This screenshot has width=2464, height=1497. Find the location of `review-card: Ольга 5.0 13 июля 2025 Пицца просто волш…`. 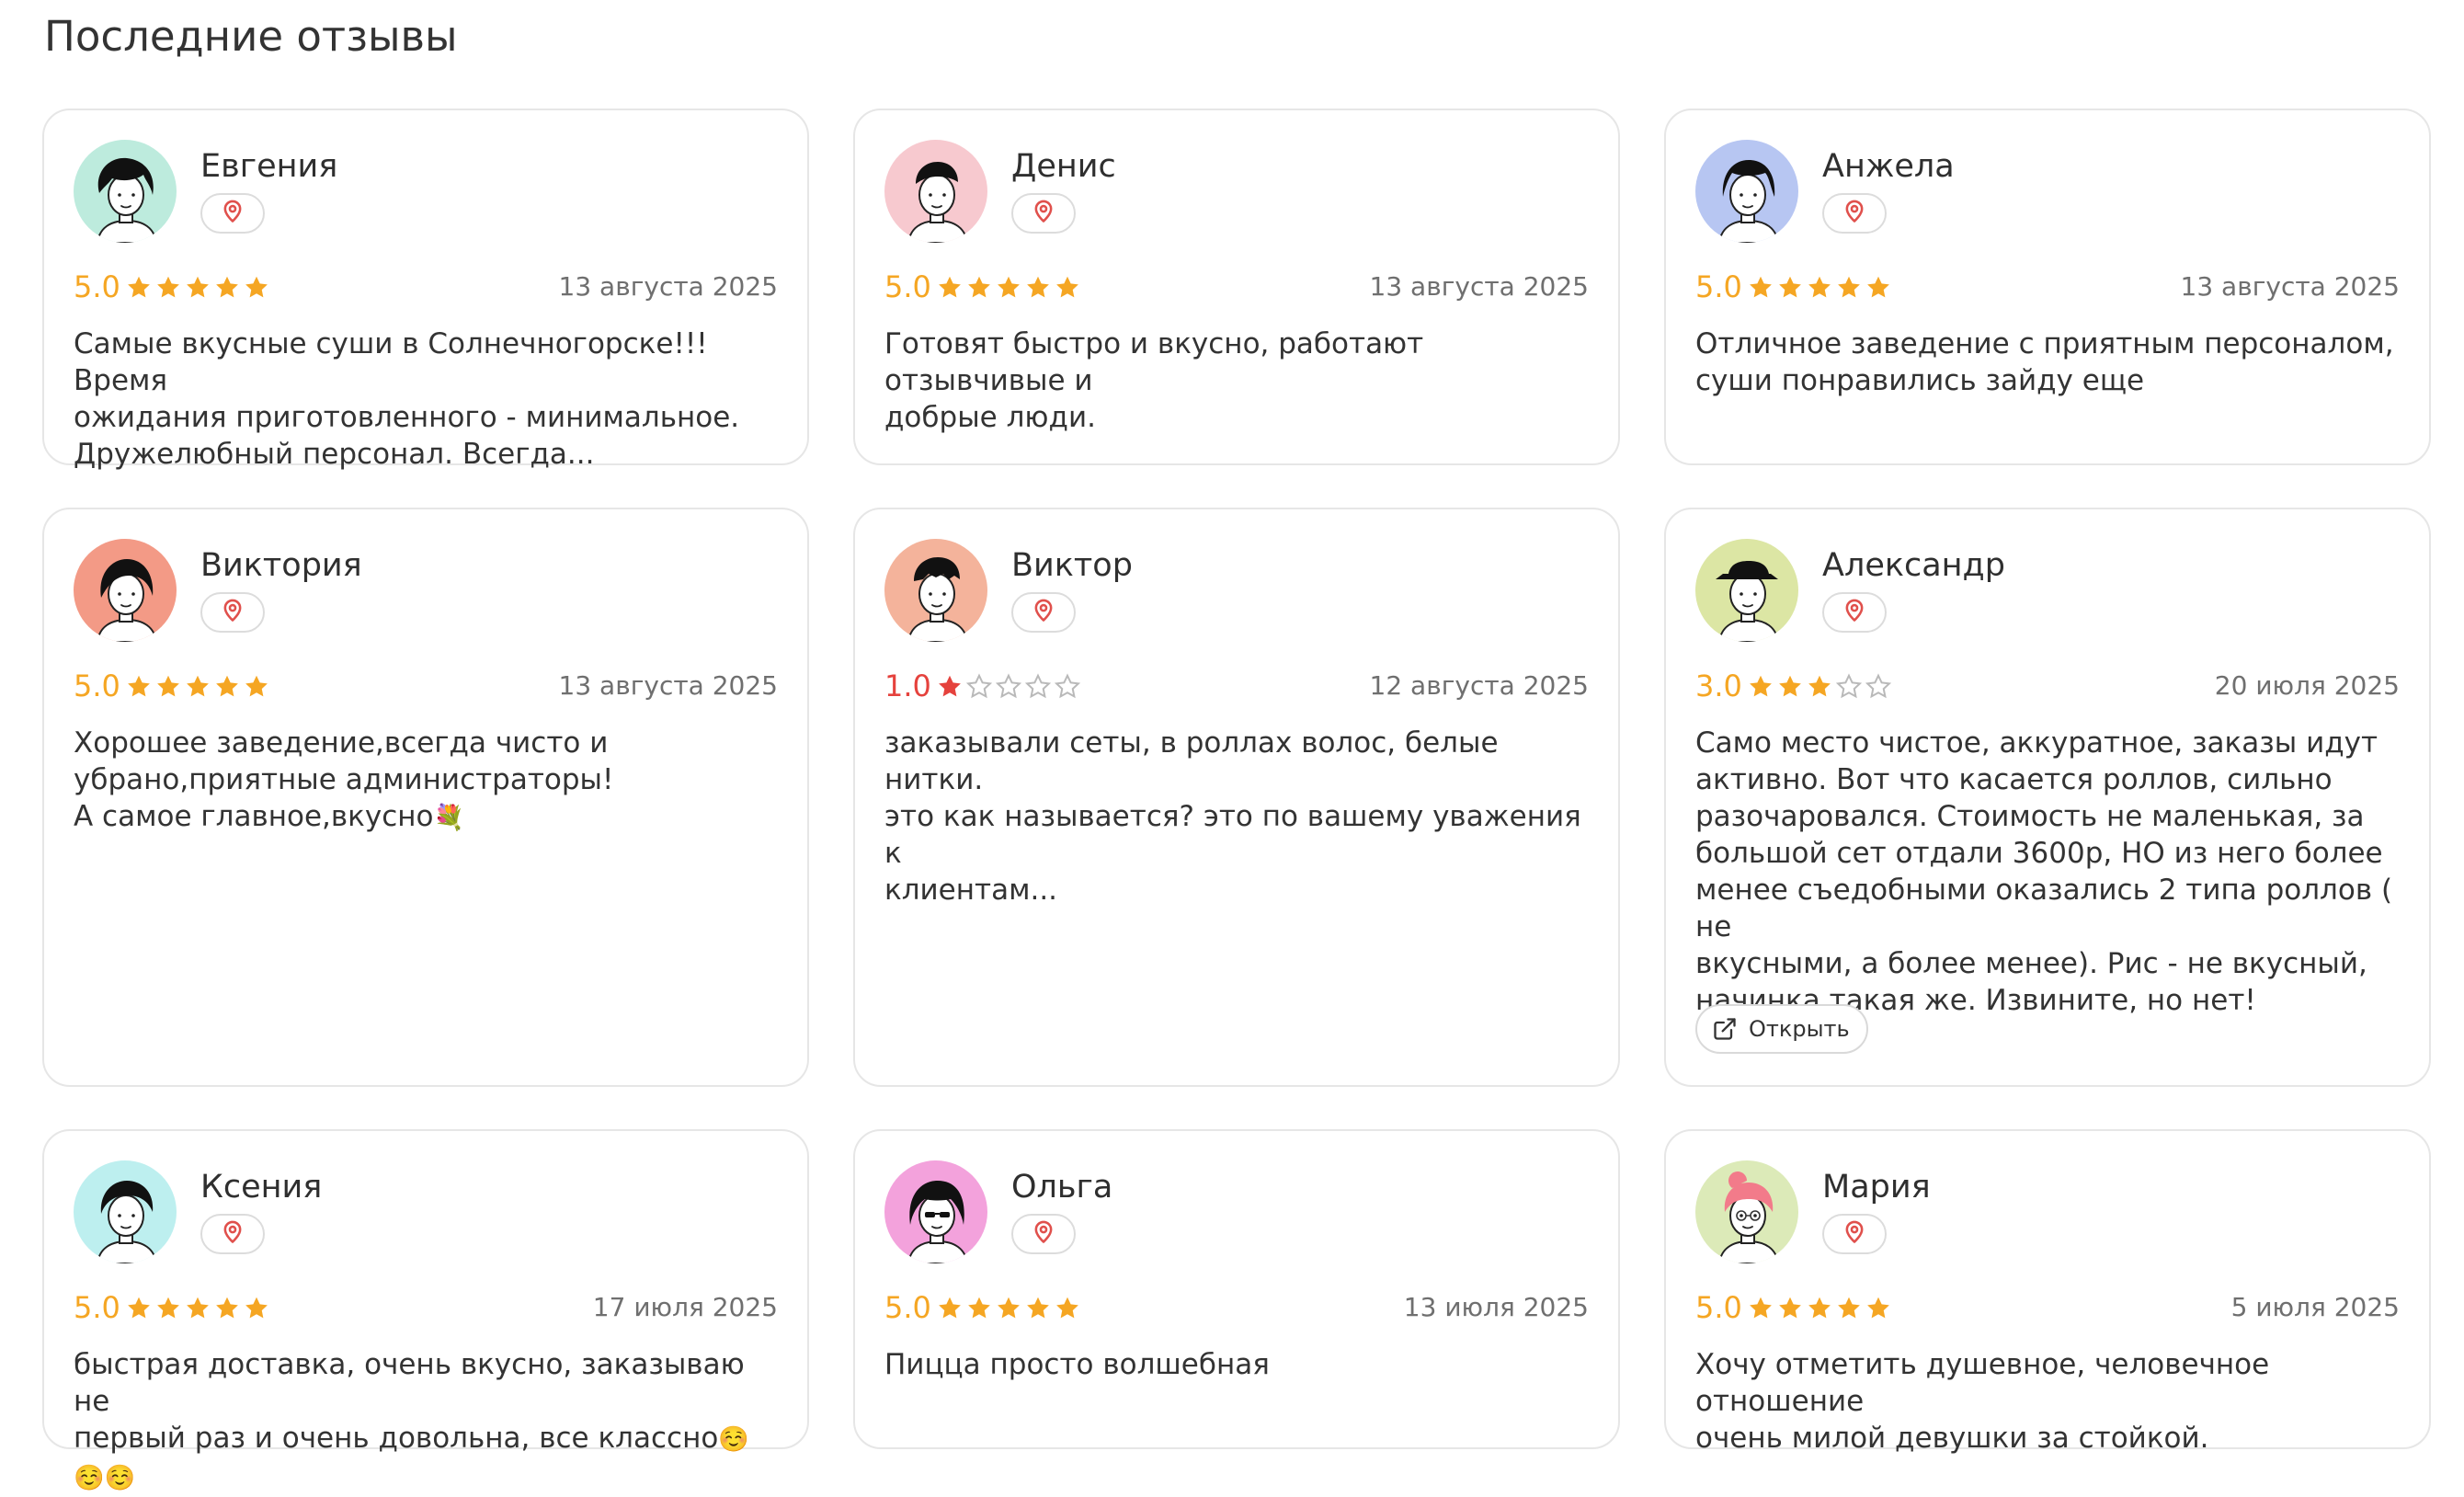

review-card: Ольга 5.0 13 июля 2025 Пицца просто волш… is located at coordinates (1236, 1289).